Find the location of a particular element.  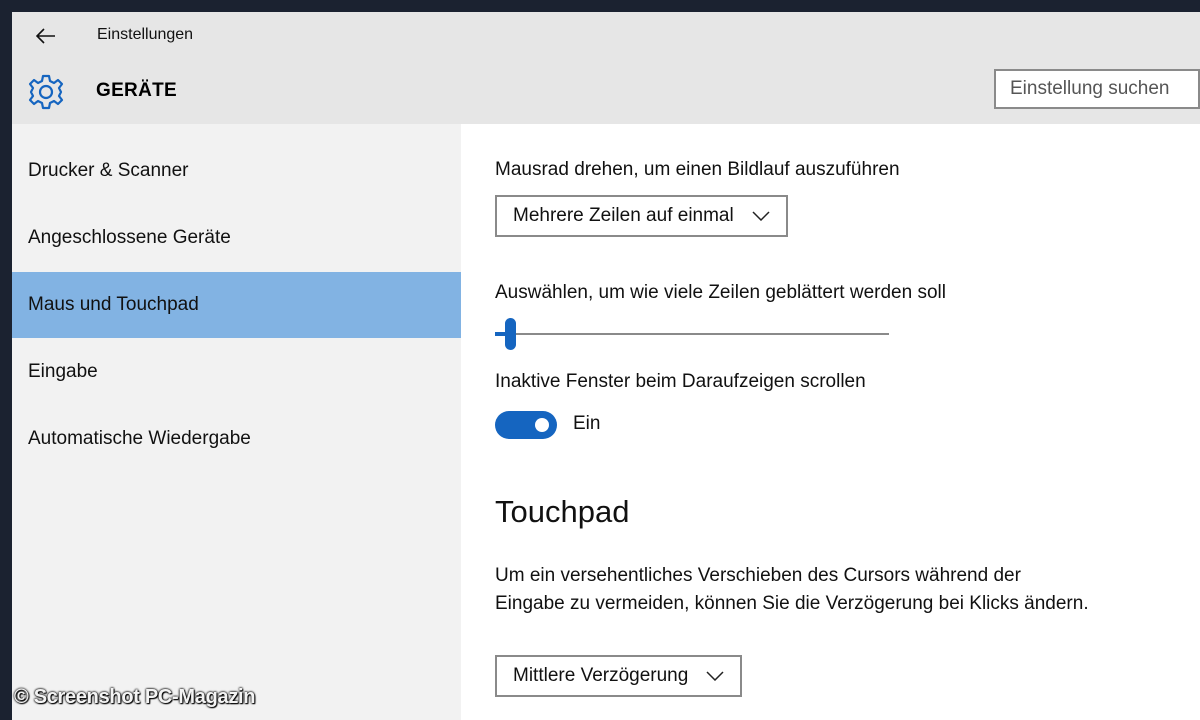

scroll-mode-value: Mehrere Zeilen auf einmal is located at coordinates (623, 215).